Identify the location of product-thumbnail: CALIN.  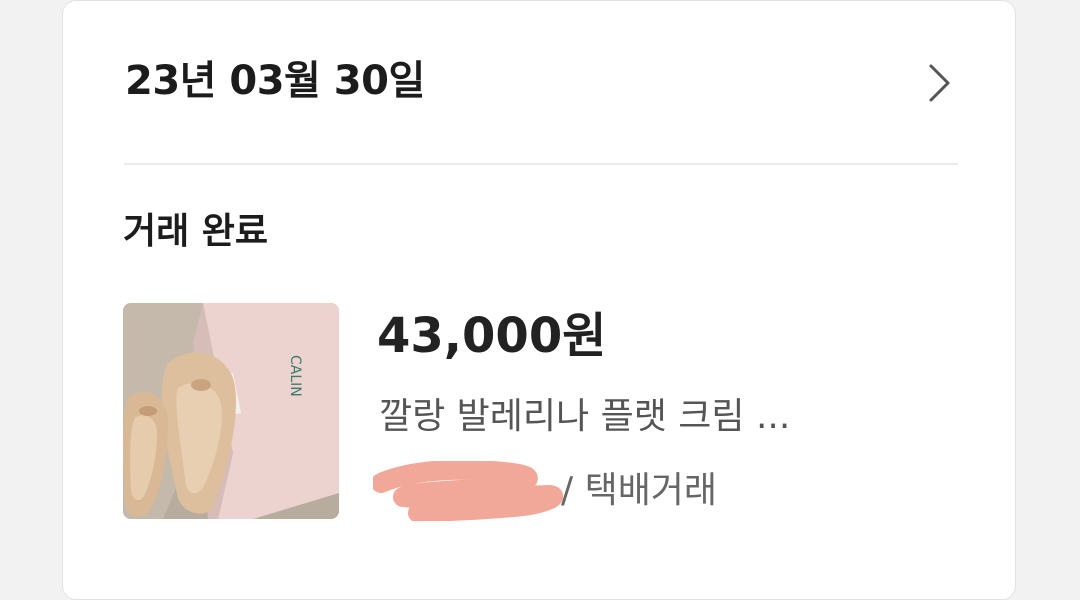
(231, 411).